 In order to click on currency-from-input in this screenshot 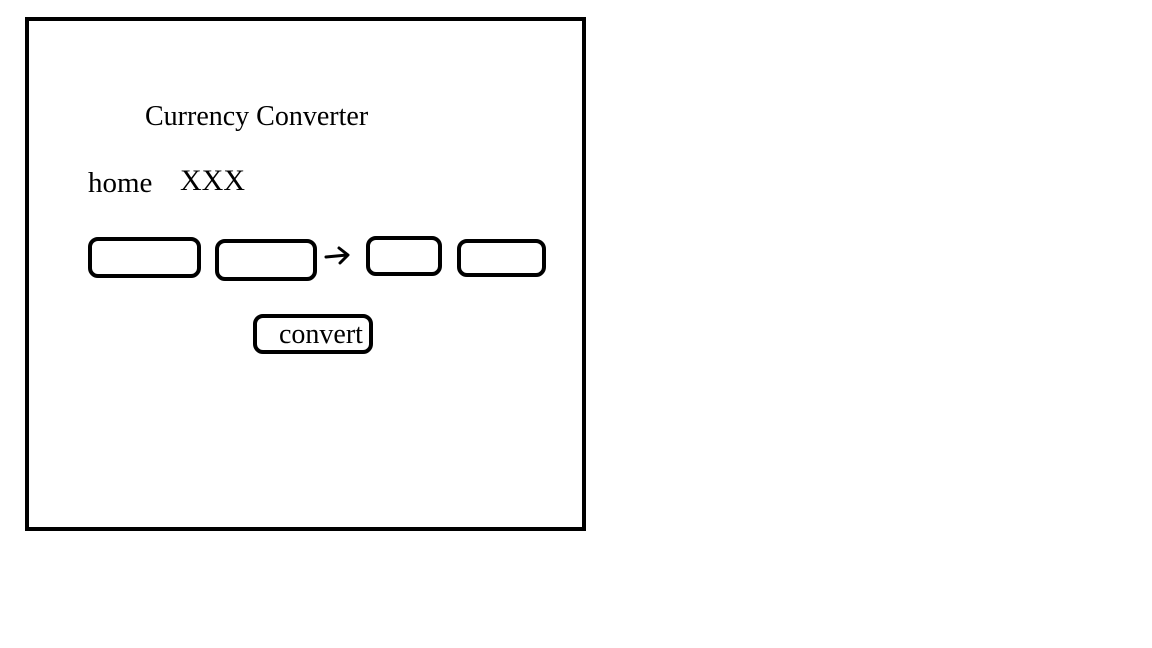, I will do `click(266, 260)`.